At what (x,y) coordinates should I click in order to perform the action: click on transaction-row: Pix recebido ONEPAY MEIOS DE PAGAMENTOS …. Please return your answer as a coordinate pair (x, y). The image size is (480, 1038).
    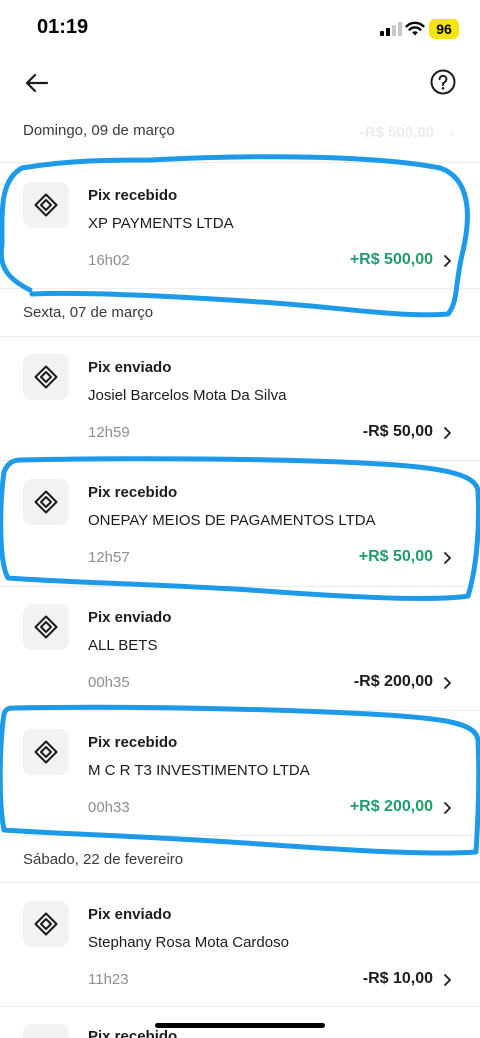
    Looking at the image, I should click on (240, 541).